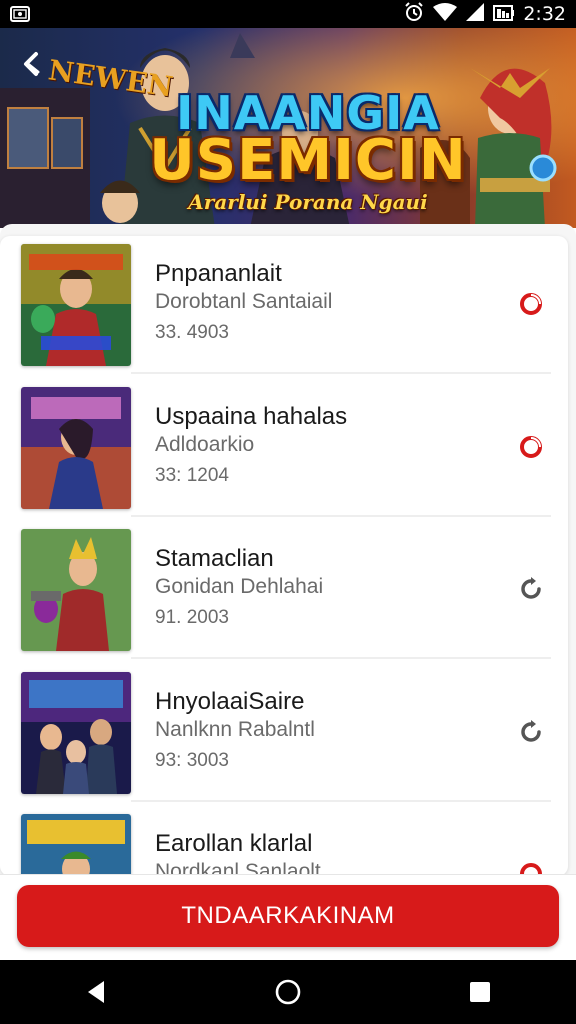 This screenshot has height=1024, width=576. Describe the element at coordinates (192, 332) in the screenshot. I see `item-meta: 33. 4903` at that location.